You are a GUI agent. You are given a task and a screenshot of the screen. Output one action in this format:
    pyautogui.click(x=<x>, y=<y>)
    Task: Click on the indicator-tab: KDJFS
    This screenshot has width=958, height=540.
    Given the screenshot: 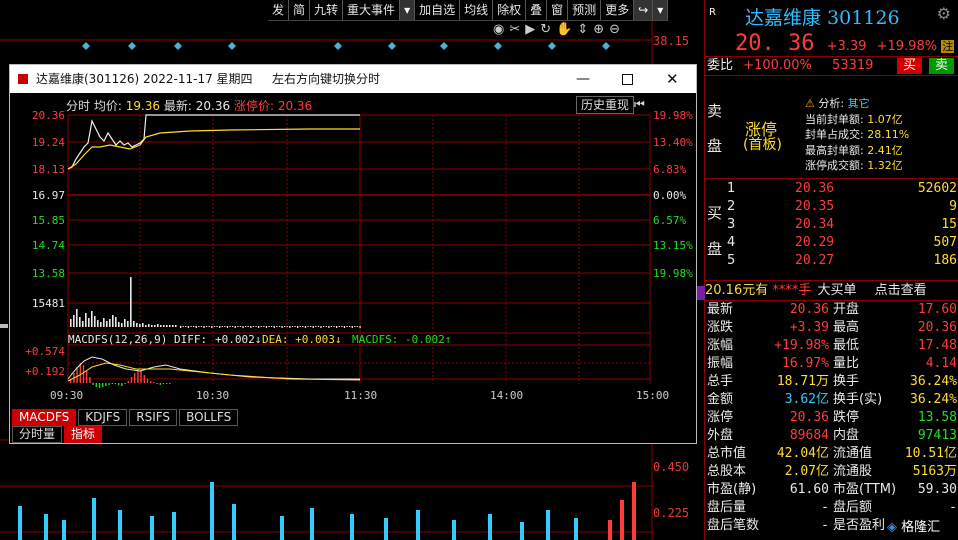 What is the action you would take?
    pyautogui.click(x=103, y=417)
    